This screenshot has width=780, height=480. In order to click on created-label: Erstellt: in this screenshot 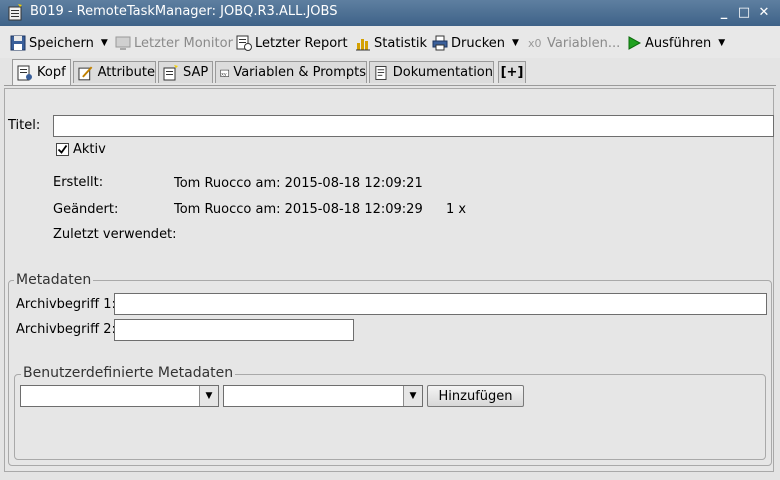, I will do `click(78, 182)`.